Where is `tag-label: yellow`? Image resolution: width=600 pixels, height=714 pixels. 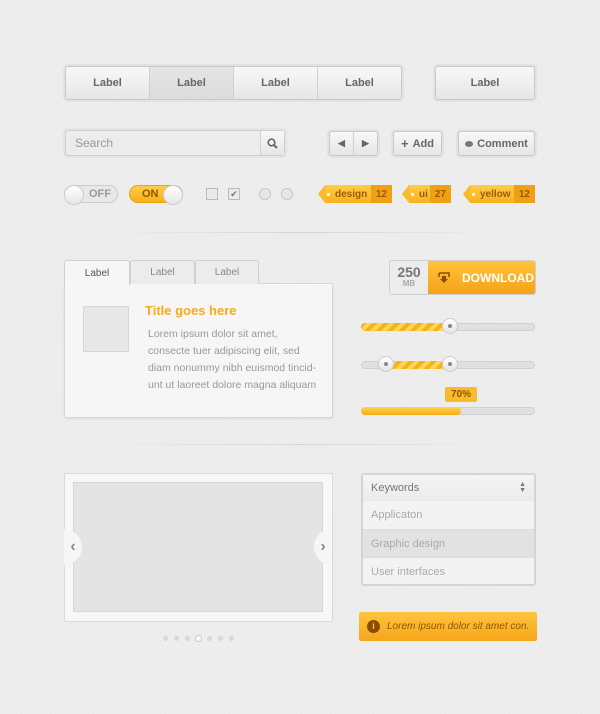 tag-label: yellow is located at coordinates (495, 194).